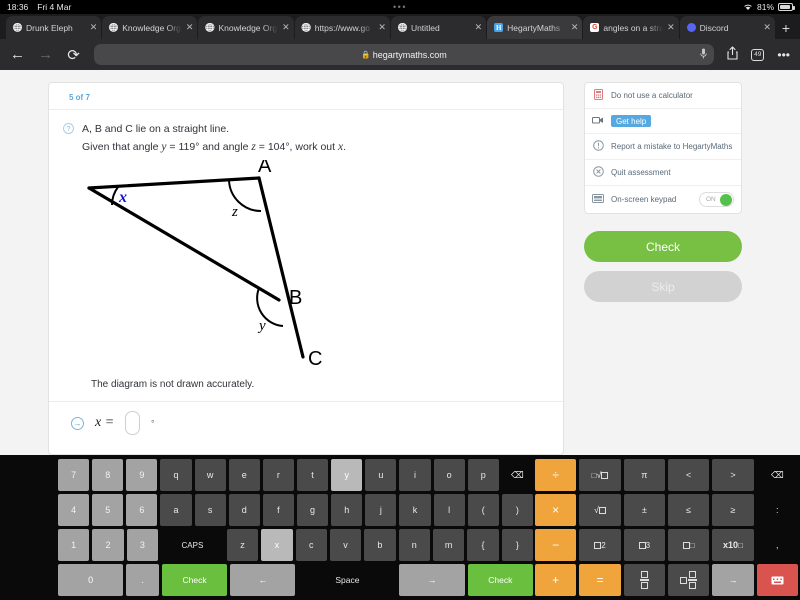 This screenshot has height=600, width=800. What do you see at coordinates (556, 580) in the screenshot?
I see `key-: +` at bounding box center [556, 580].